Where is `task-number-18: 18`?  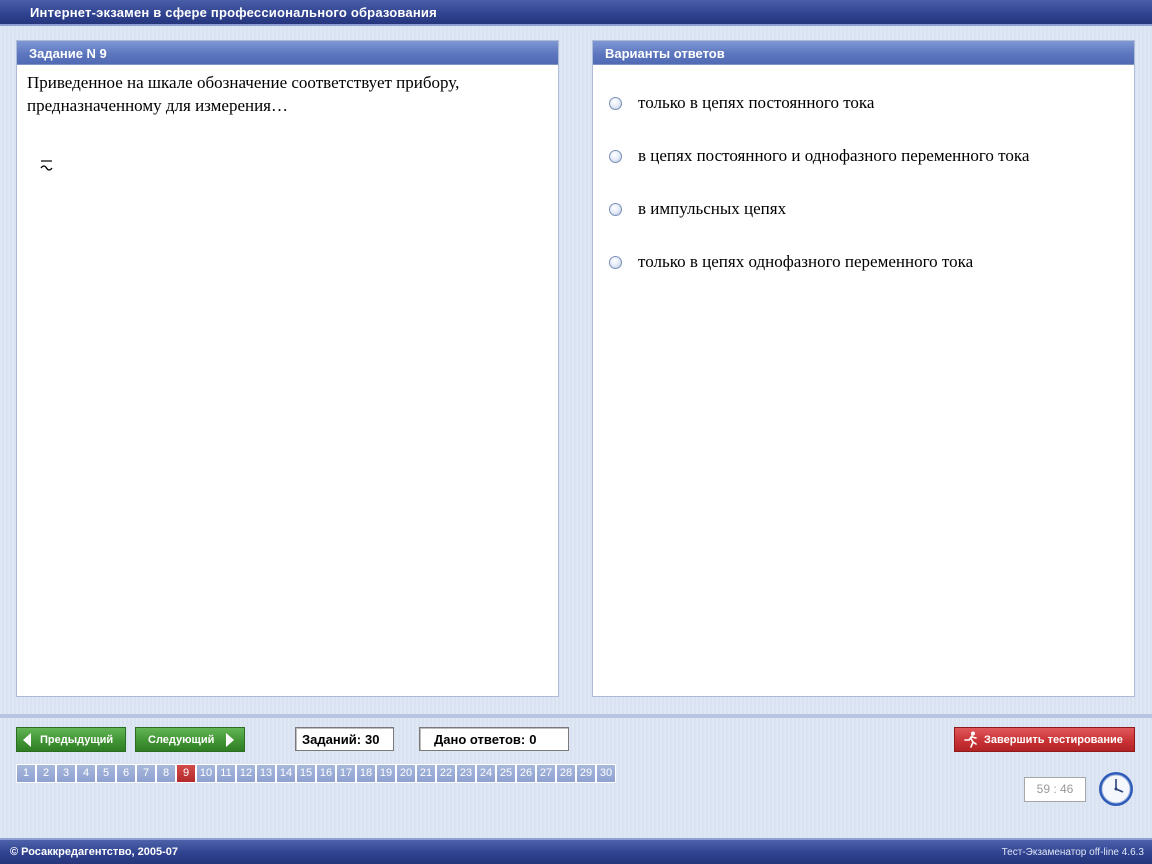 task-number-18: 18 is located at coordinates (366, 773).